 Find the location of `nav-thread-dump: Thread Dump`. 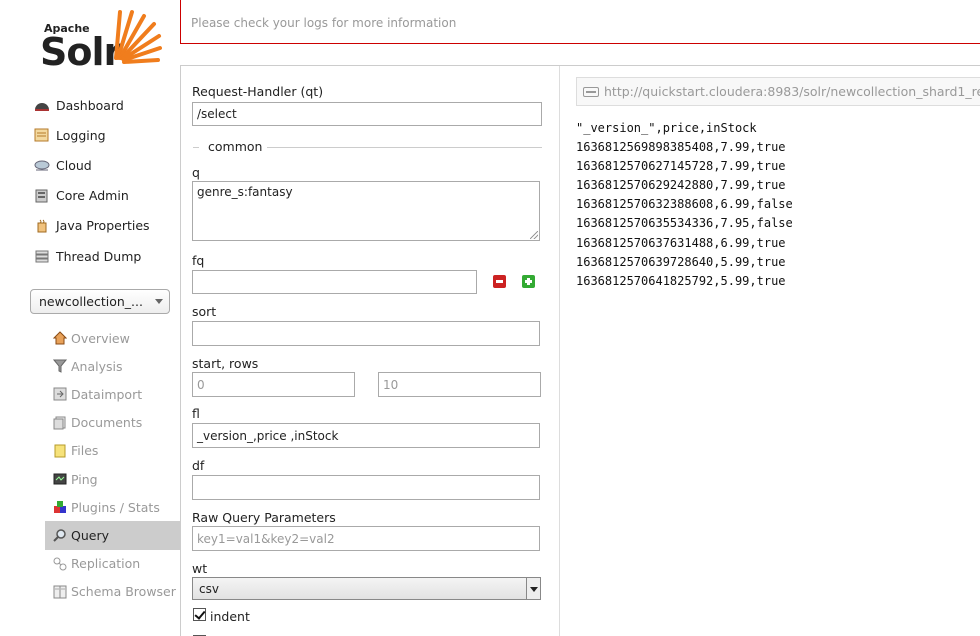

nav-thread-dump: Thread Dump is located at coordinates (105, 256).